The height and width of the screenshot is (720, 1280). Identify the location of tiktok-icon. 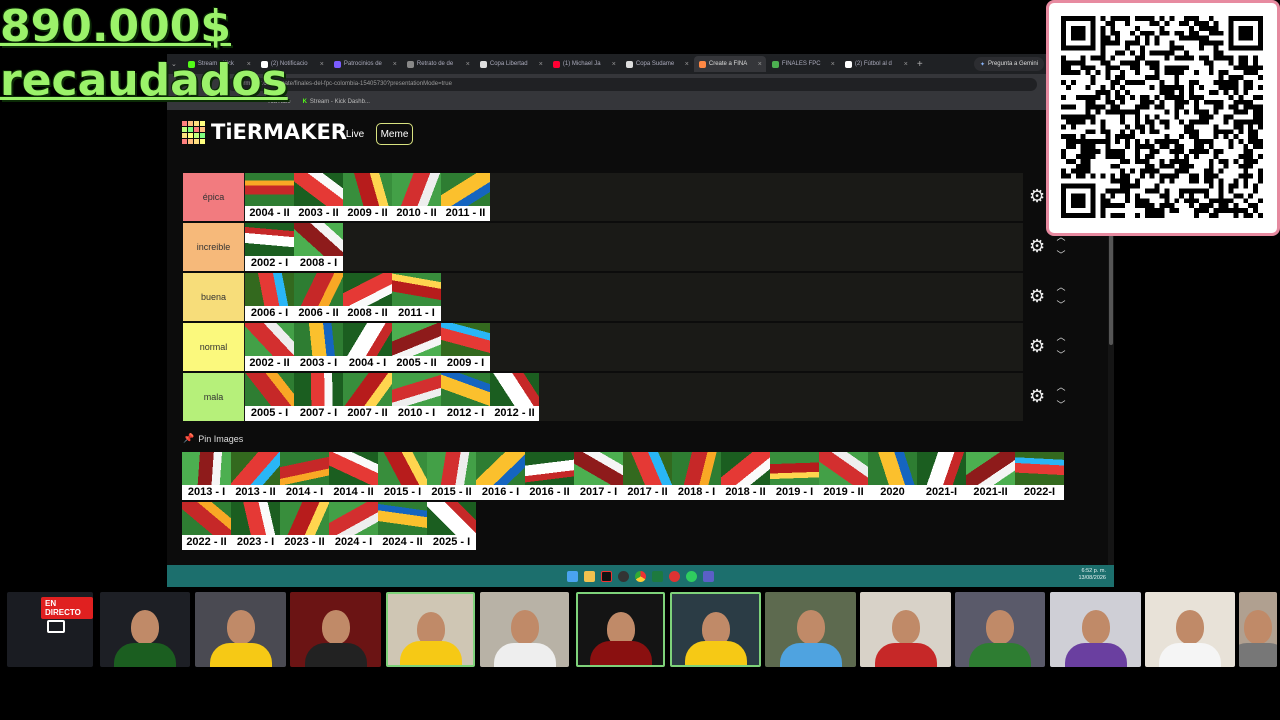
(606, 576).